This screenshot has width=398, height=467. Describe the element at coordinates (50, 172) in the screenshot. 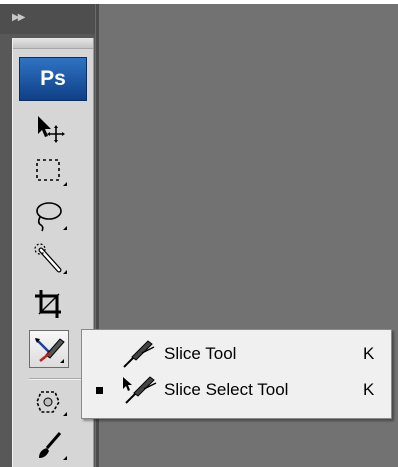

I see `marquee-tool-button` at that location.